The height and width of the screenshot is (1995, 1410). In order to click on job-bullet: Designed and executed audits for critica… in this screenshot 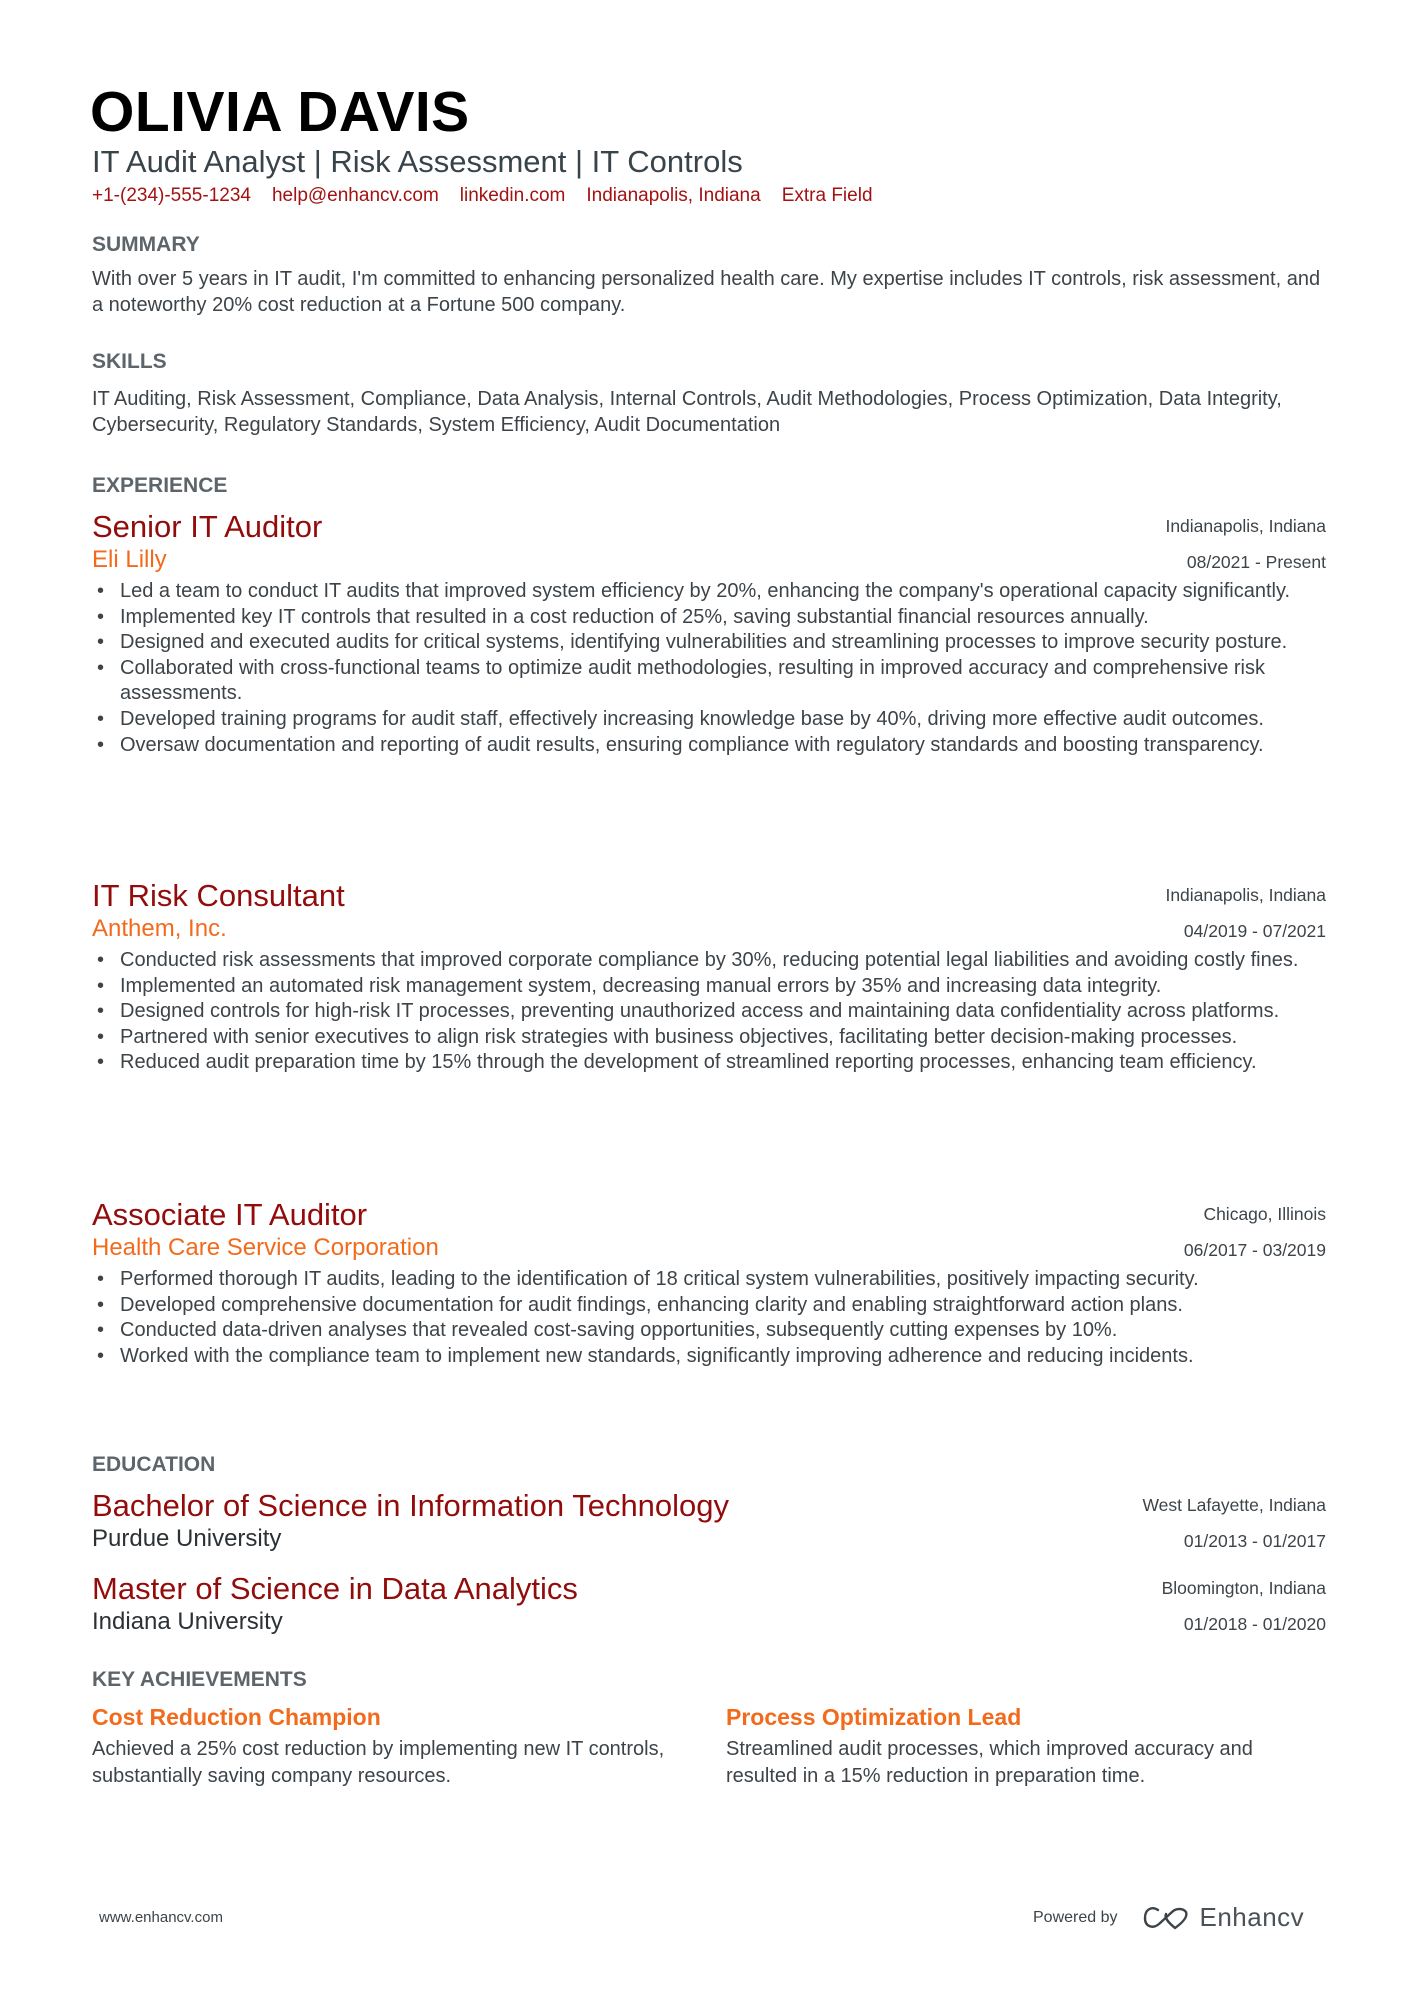, I will do `click(716, 643)`.